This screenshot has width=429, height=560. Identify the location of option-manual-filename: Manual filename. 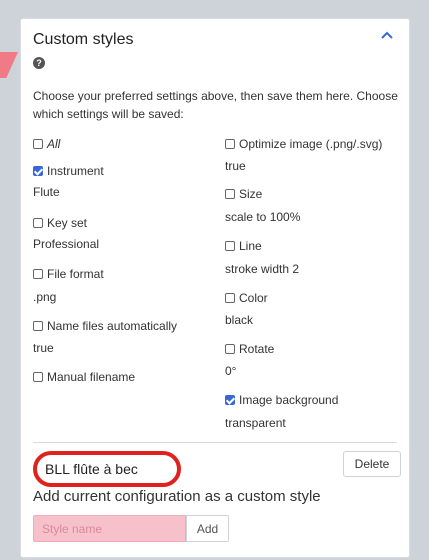
(84, 377).